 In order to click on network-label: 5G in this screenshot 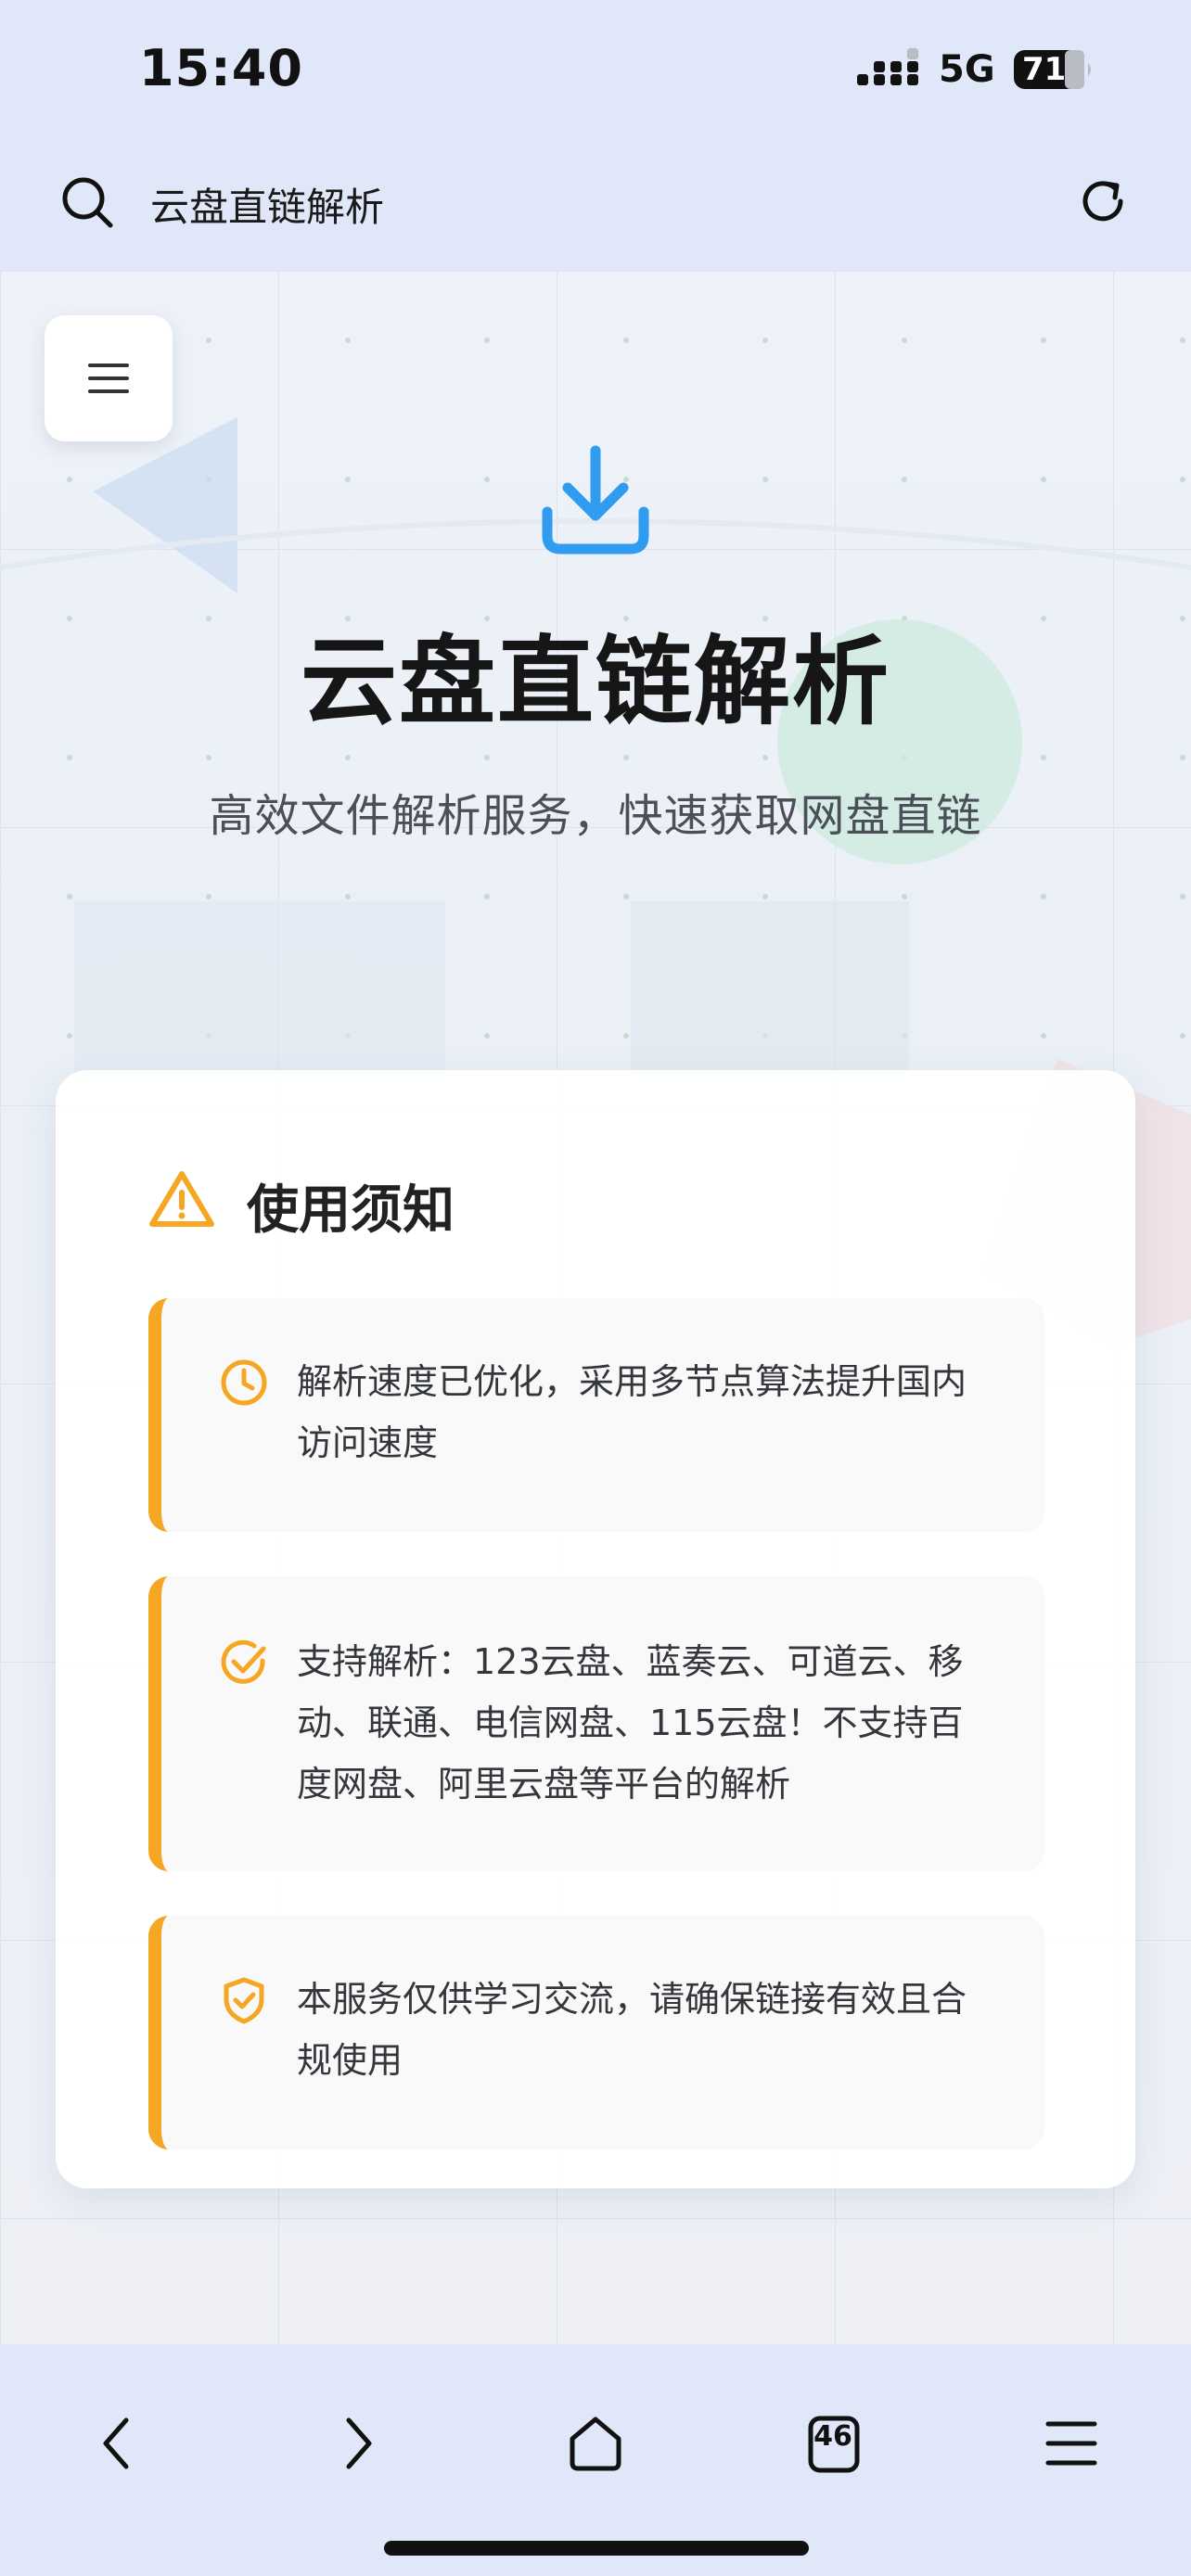, I will do `click(967, 69)`.